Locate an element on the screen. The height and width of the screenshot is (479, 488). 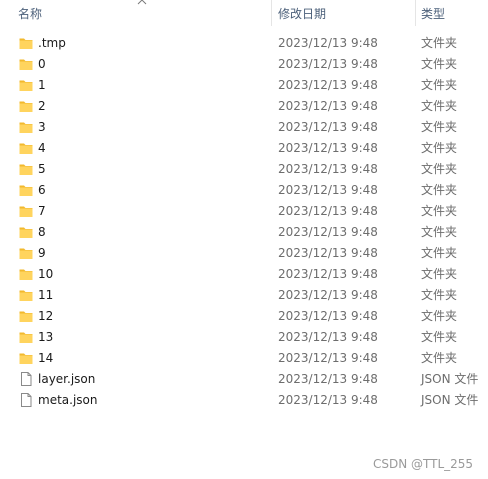
file-name: 11 is located at coordinates (46, 295).